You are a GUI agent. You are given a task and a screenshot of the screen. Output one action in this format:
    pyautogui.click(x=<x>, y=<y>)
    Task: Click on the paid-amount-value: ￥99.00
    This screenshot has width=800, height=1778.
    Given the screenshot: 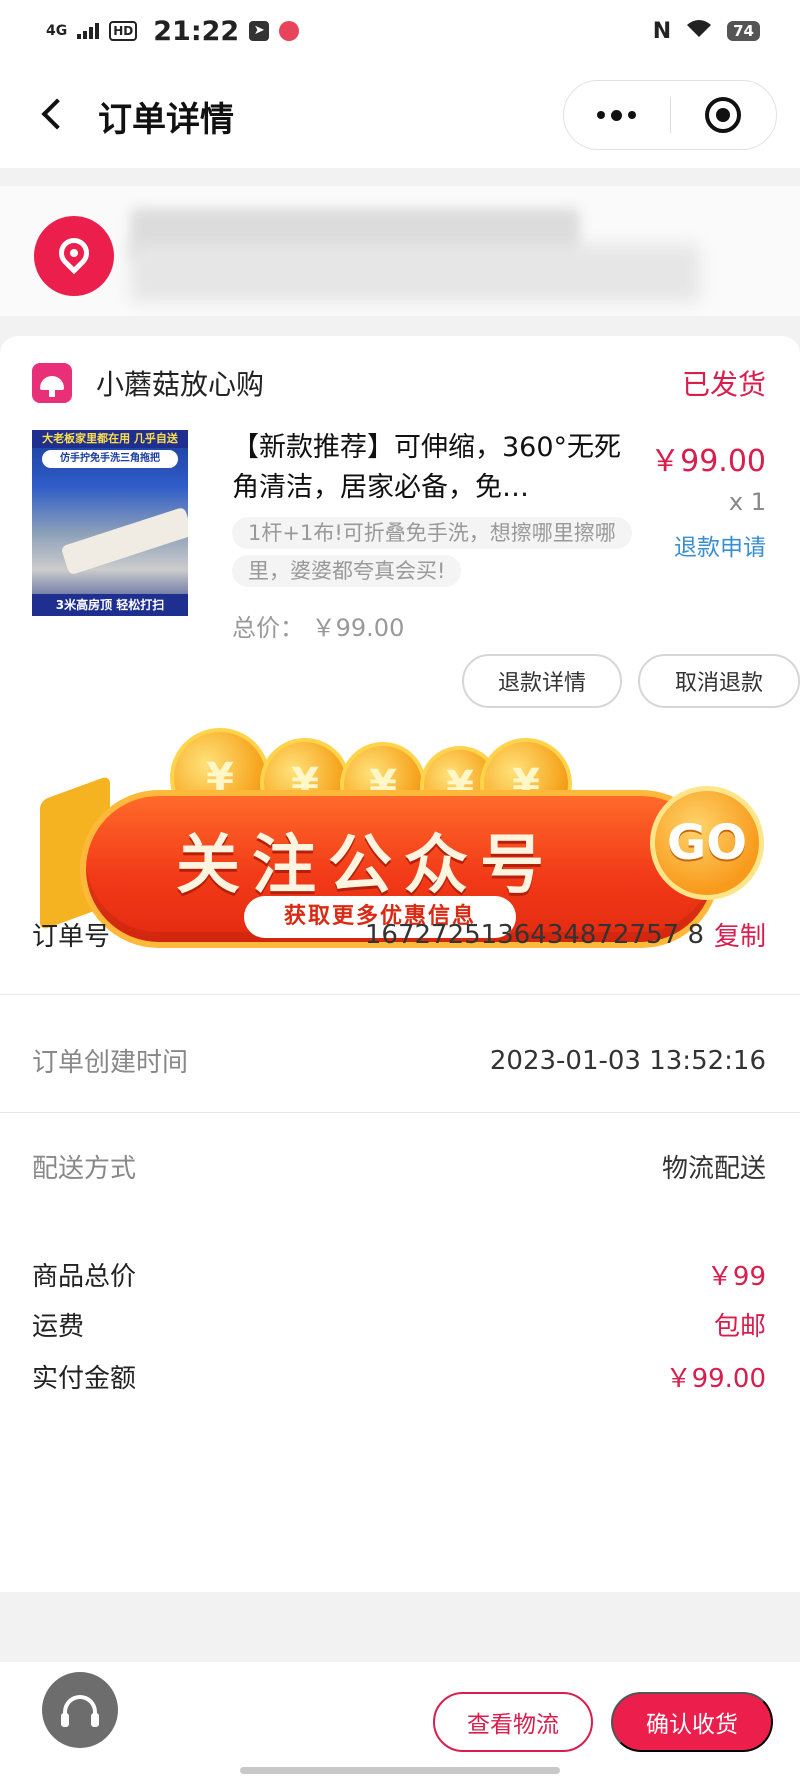 What is the action you would take?
    pyautogui.click(x=715, y=1379)
    